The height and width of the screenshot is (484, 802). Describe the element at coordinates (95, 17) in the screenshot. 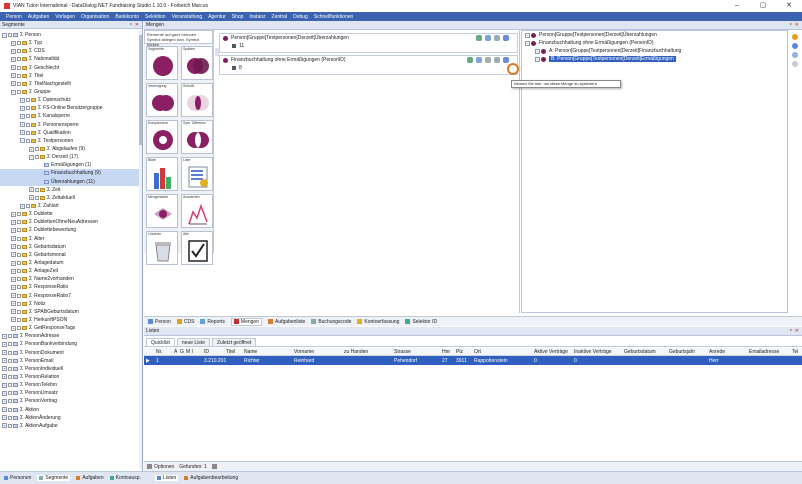

I see `menu-item: Organisation` at that location.